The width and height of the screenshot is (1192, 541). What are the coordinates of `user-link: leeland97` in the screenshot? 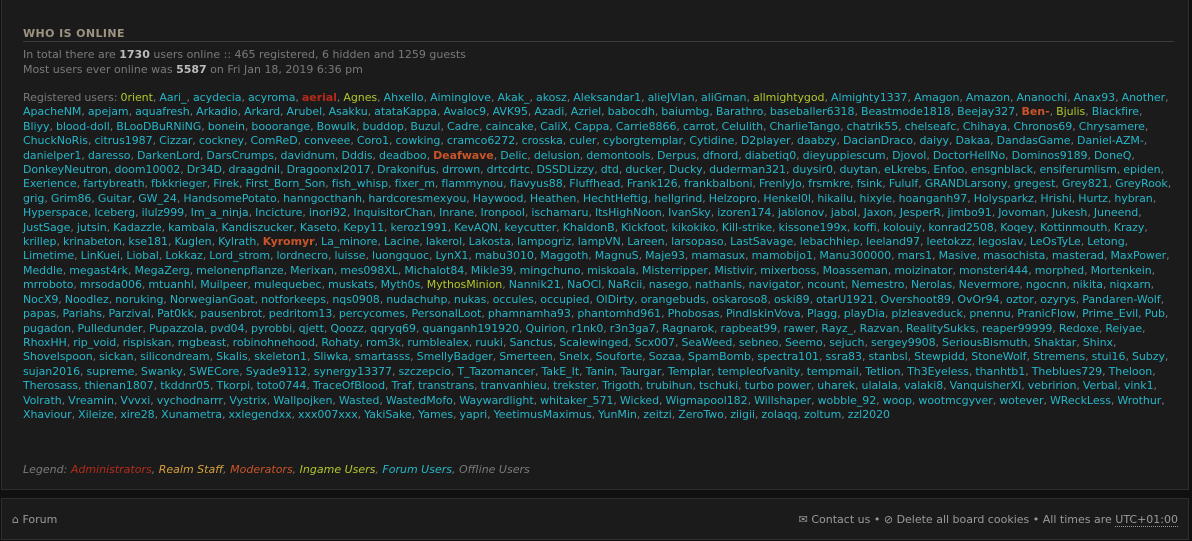 It's located at (893, 241).